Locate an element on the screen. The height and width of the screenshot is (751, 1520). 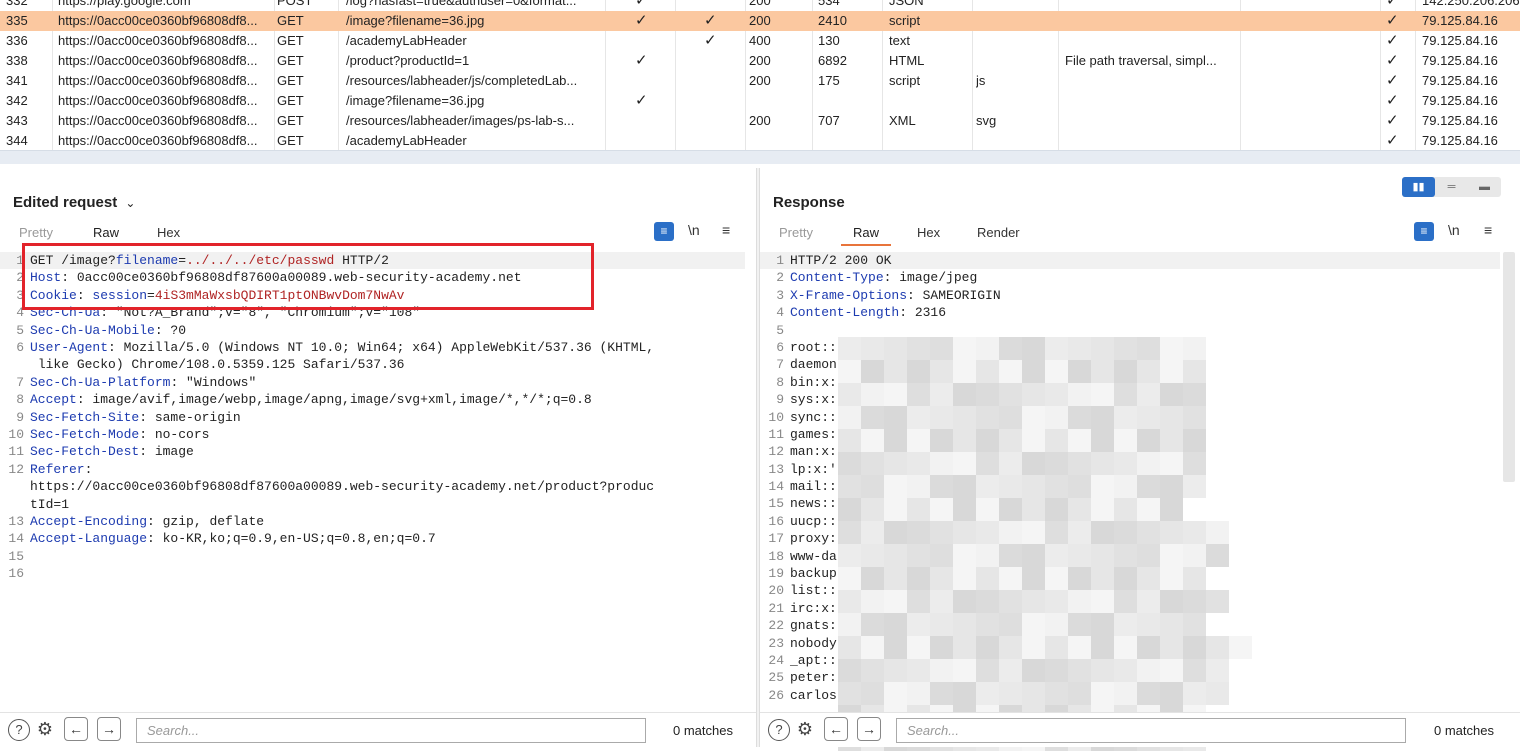
layout-side-by-side-icon: ▮▮ is located at coordinates (1418, 187).